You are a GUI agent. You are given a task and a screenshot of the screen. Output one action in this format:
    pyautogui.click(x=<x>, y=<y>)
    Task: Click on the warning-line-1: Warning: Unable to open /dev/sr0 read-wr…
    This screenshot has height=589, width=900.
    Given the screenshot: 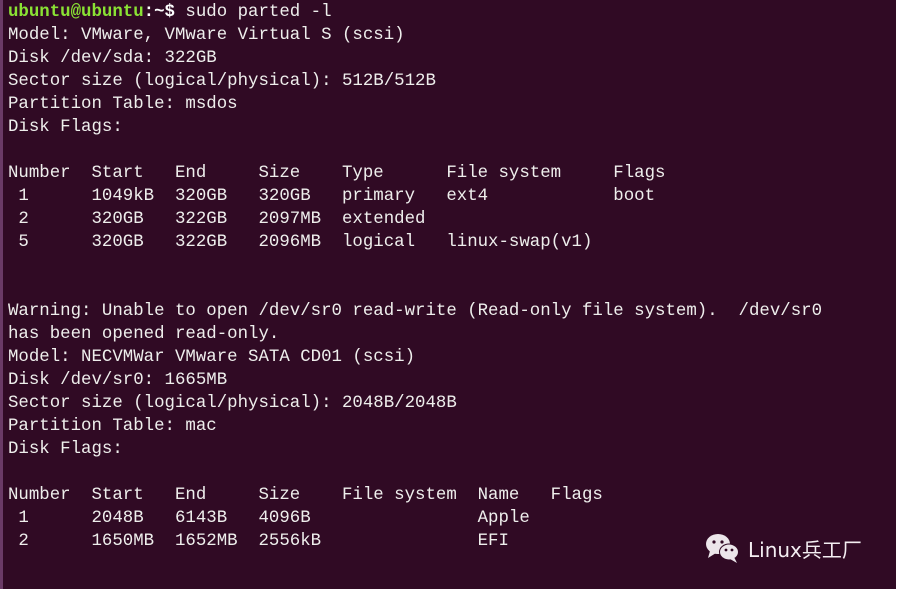 What is the action you would take?
    pyautogui.click(x=415, y=311)
    